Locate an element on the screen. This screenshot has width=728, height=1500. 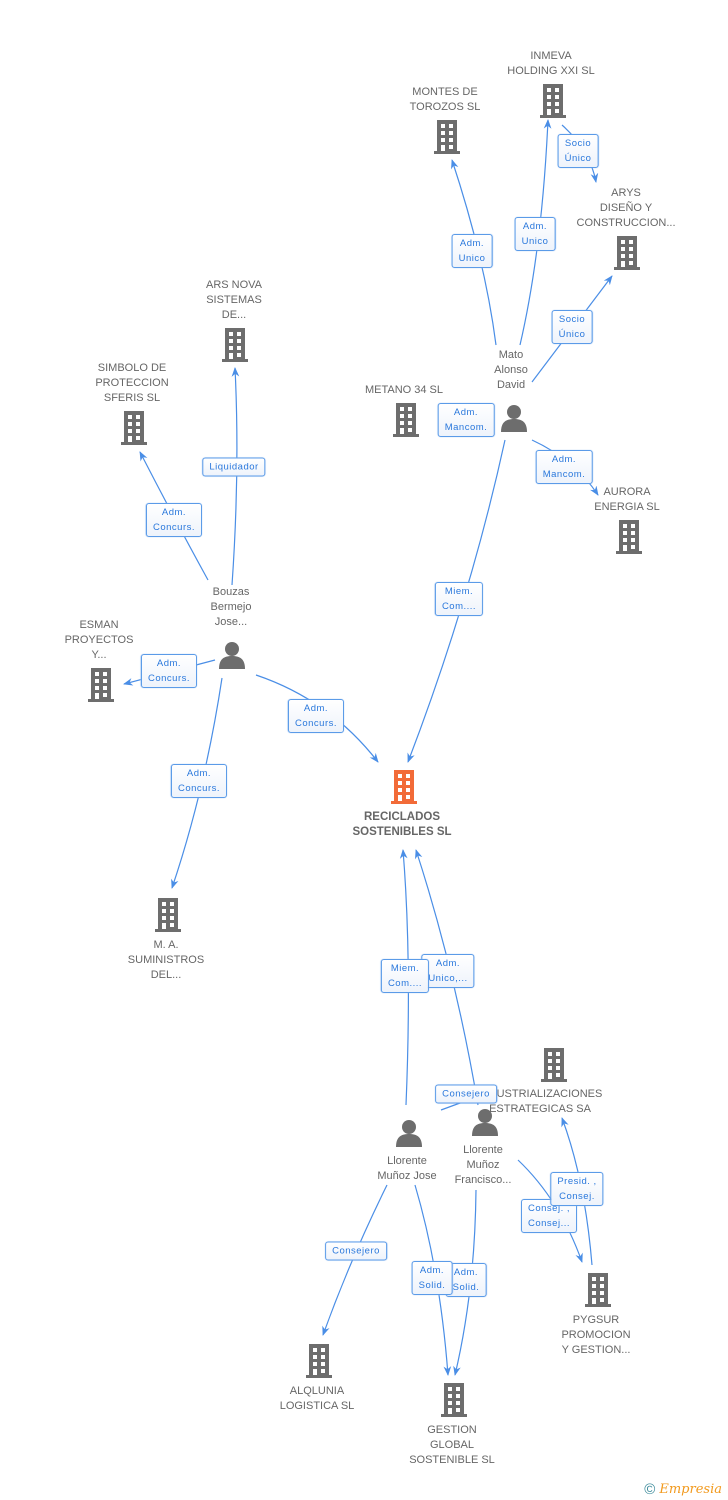
copyright-symbol: © is located at coordinates (650, 1489).